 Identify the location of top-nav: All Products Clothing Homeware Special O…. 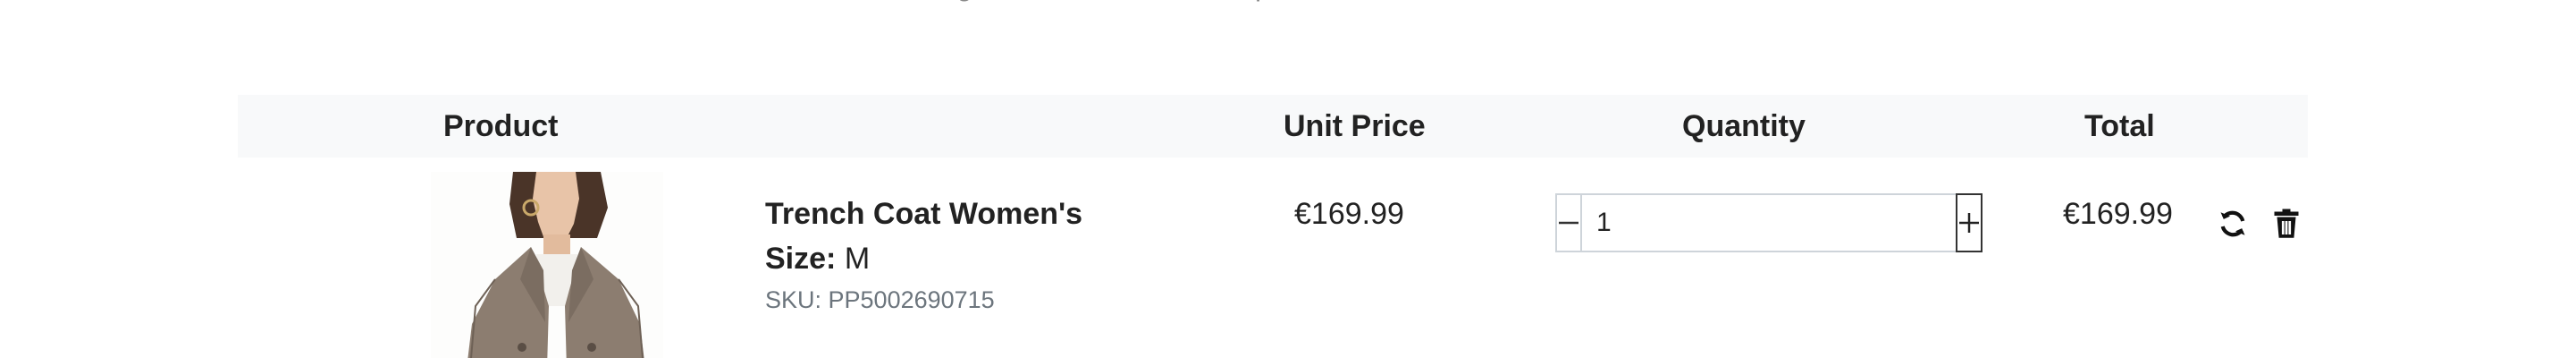
(1288, 7).